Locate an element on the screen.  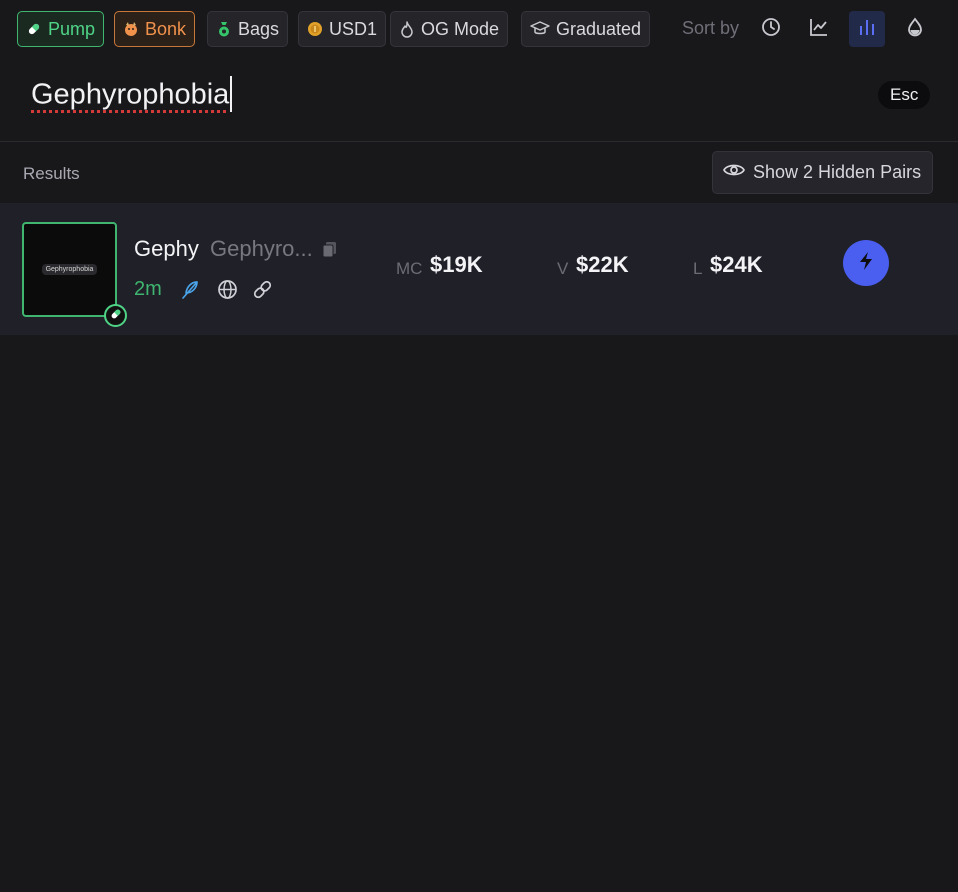
bonk-dog-icon is located at coordinates (131, 29).